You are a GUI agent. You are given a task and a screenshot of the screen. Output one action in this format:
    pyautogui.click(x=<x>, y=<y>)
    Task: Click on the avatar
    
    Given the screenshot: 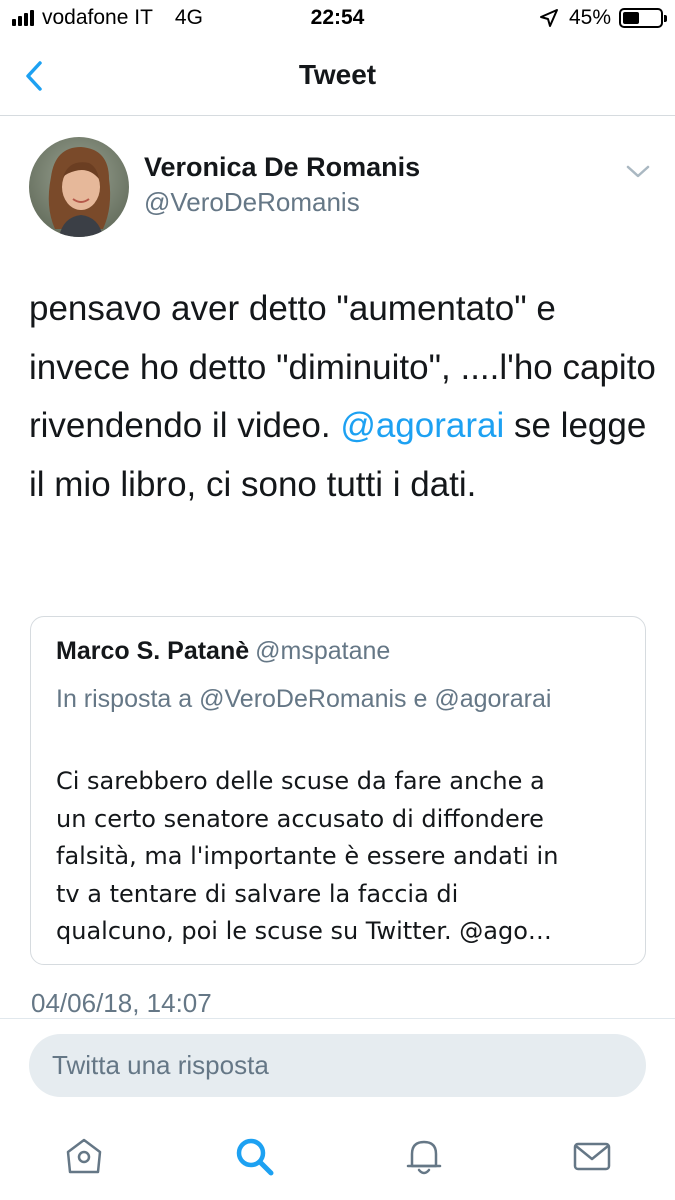 What is the action you would take?
    pyautogui.click(x=79, y=187)
    